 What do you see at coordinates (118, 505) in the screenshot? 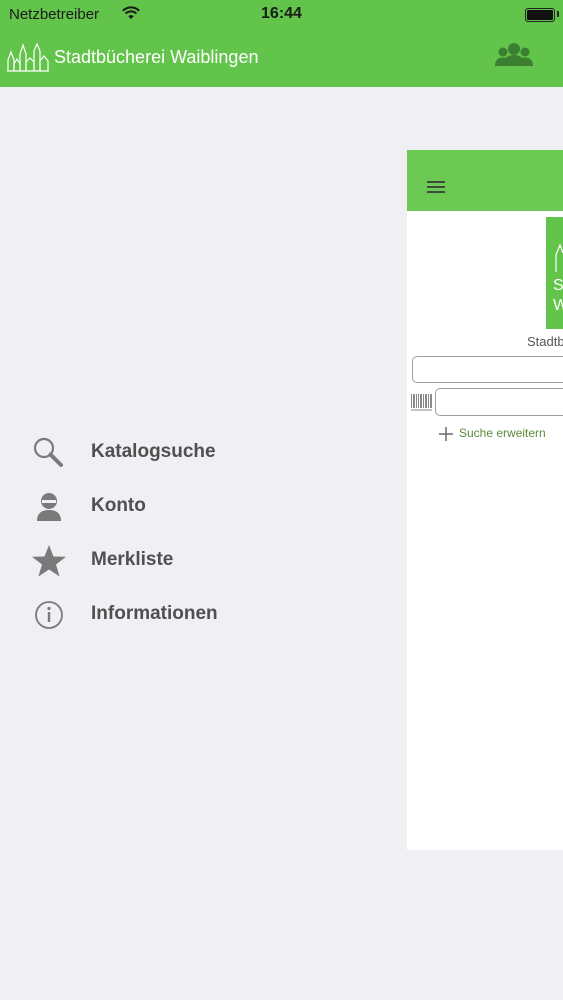
I see `menu-label: Konto` at bounding box center [118, 505].